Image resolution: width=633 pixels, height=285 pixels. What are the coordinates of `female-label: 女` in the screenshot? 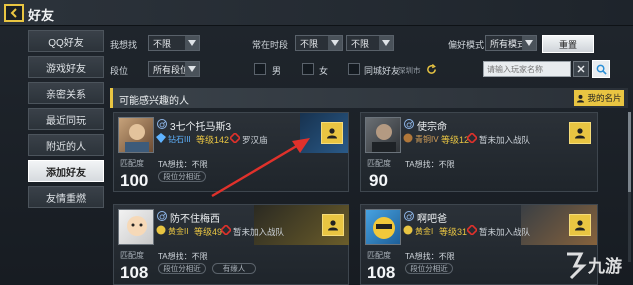 It's located at (324, 71).